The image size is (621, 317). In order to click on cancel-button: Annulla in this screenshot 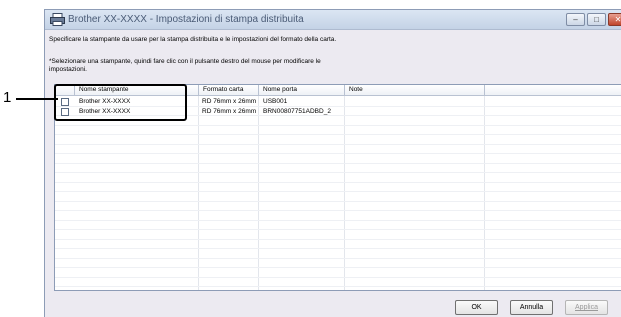, I will do `click(531, 307)`.